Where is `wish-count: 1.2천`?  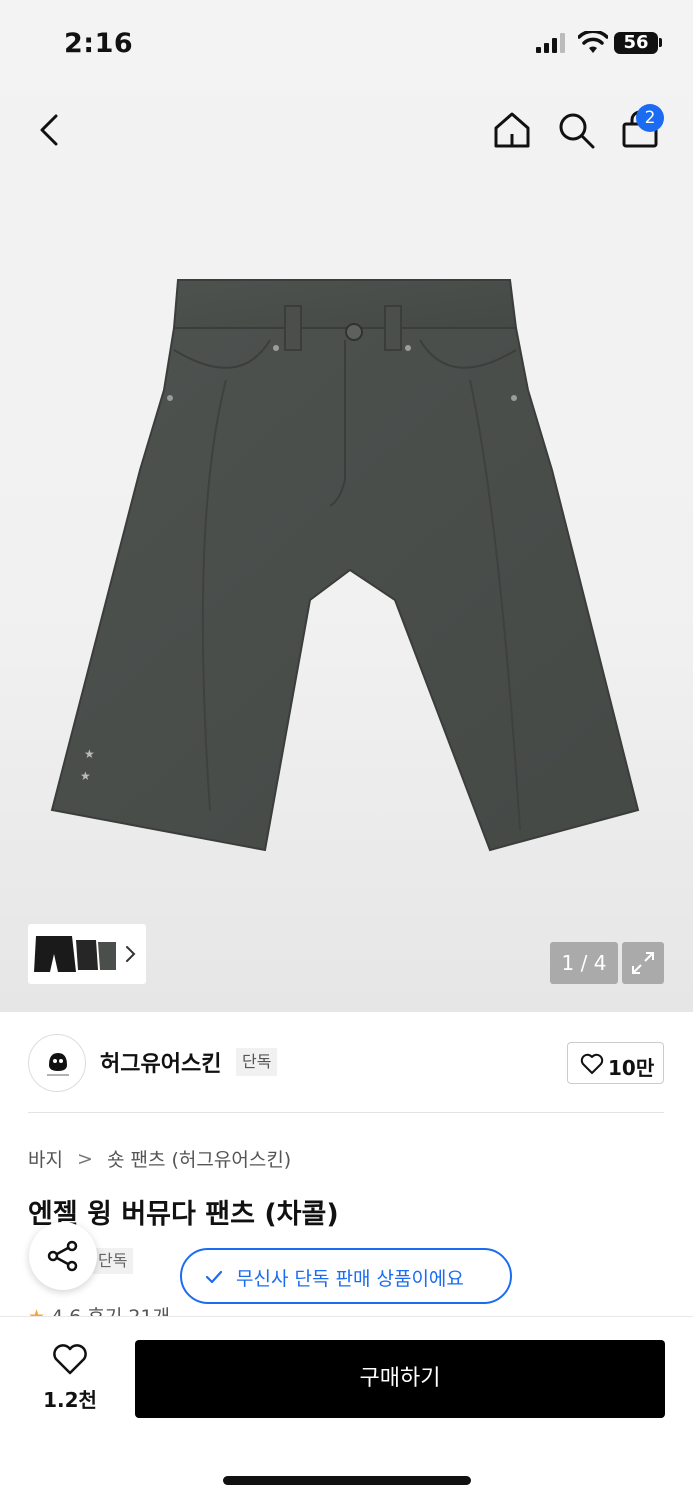 wish-count: 1.2천 is located at coordinates (70, 1400).